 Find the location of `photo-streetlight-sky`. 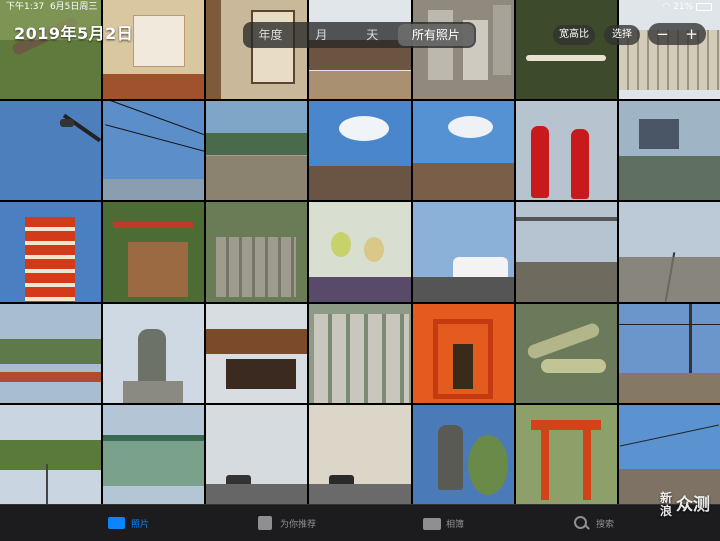

photo-streetlight-sky is located at coordinates (51, 151).